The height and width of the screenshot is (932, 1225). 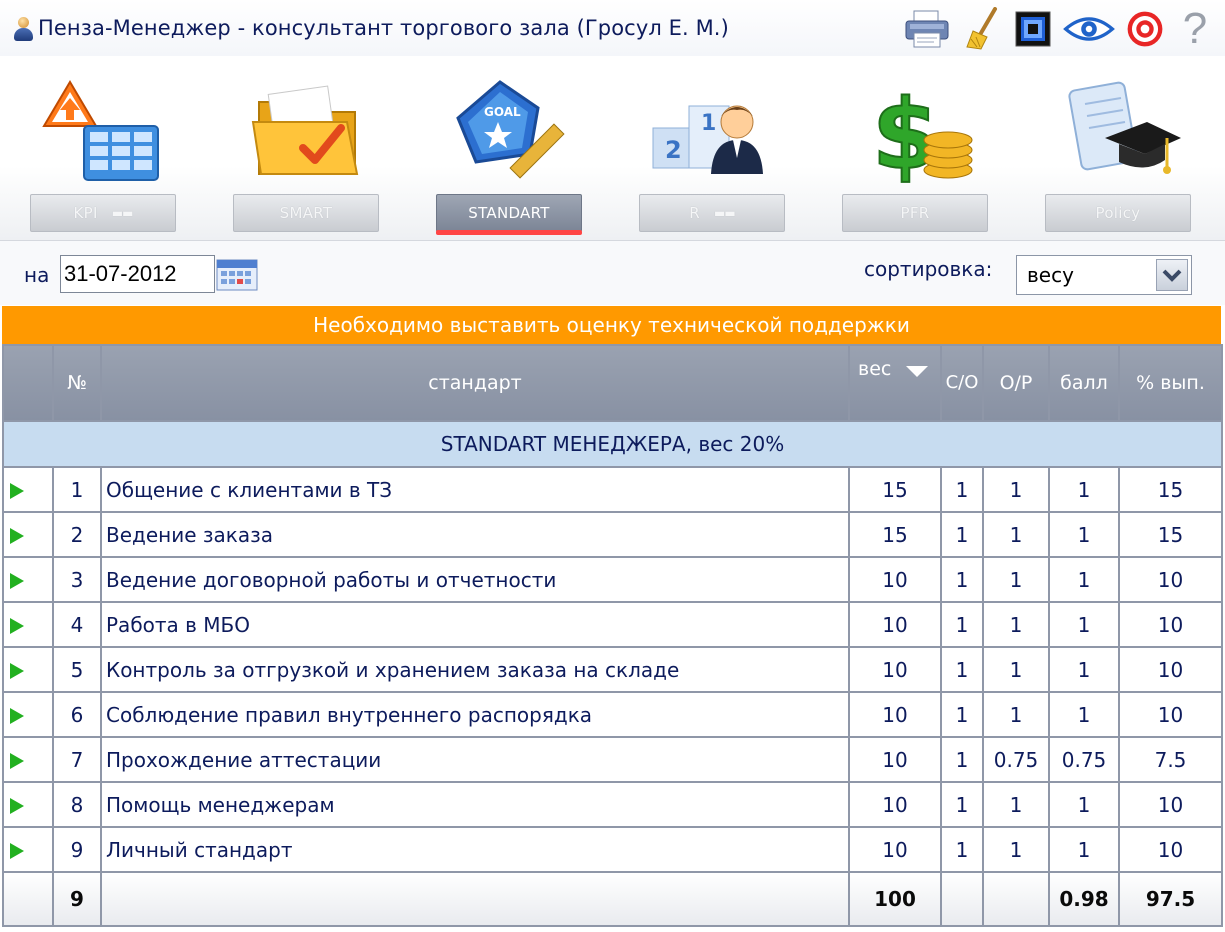 I want to click on totals-row: 9 100 0.98 97.5, so click(x=612, y=899).